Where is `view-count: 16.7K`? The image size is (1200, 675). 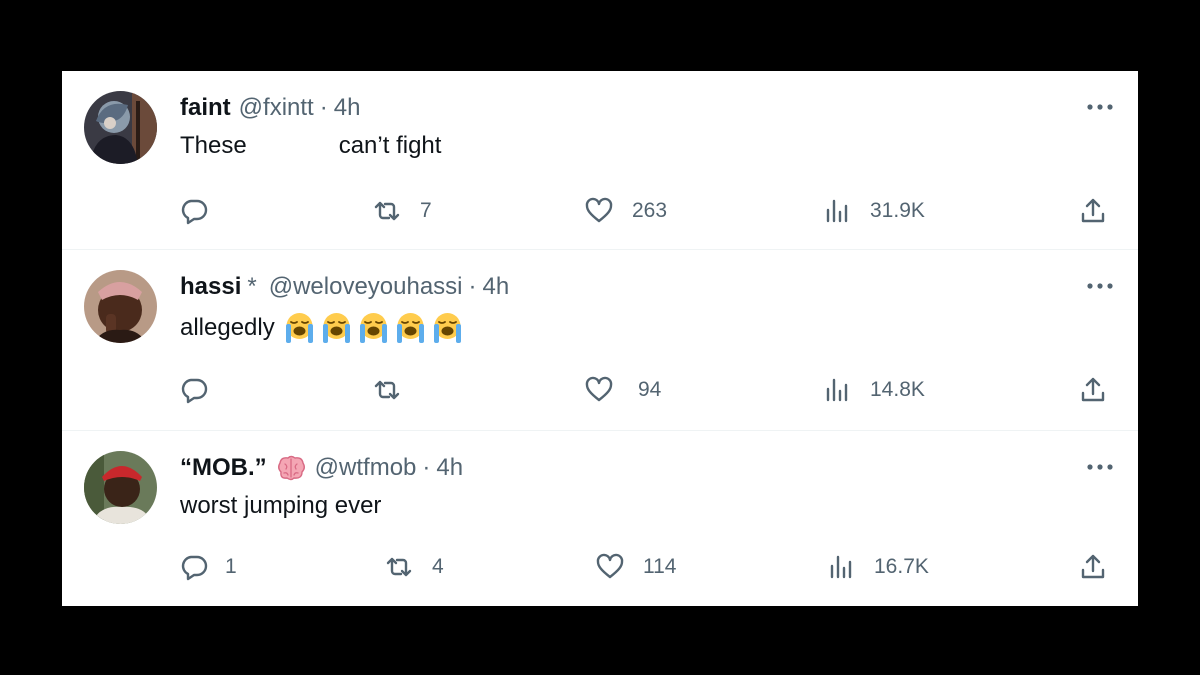 view-count: 16.7K is located at coordinates (901, 566).